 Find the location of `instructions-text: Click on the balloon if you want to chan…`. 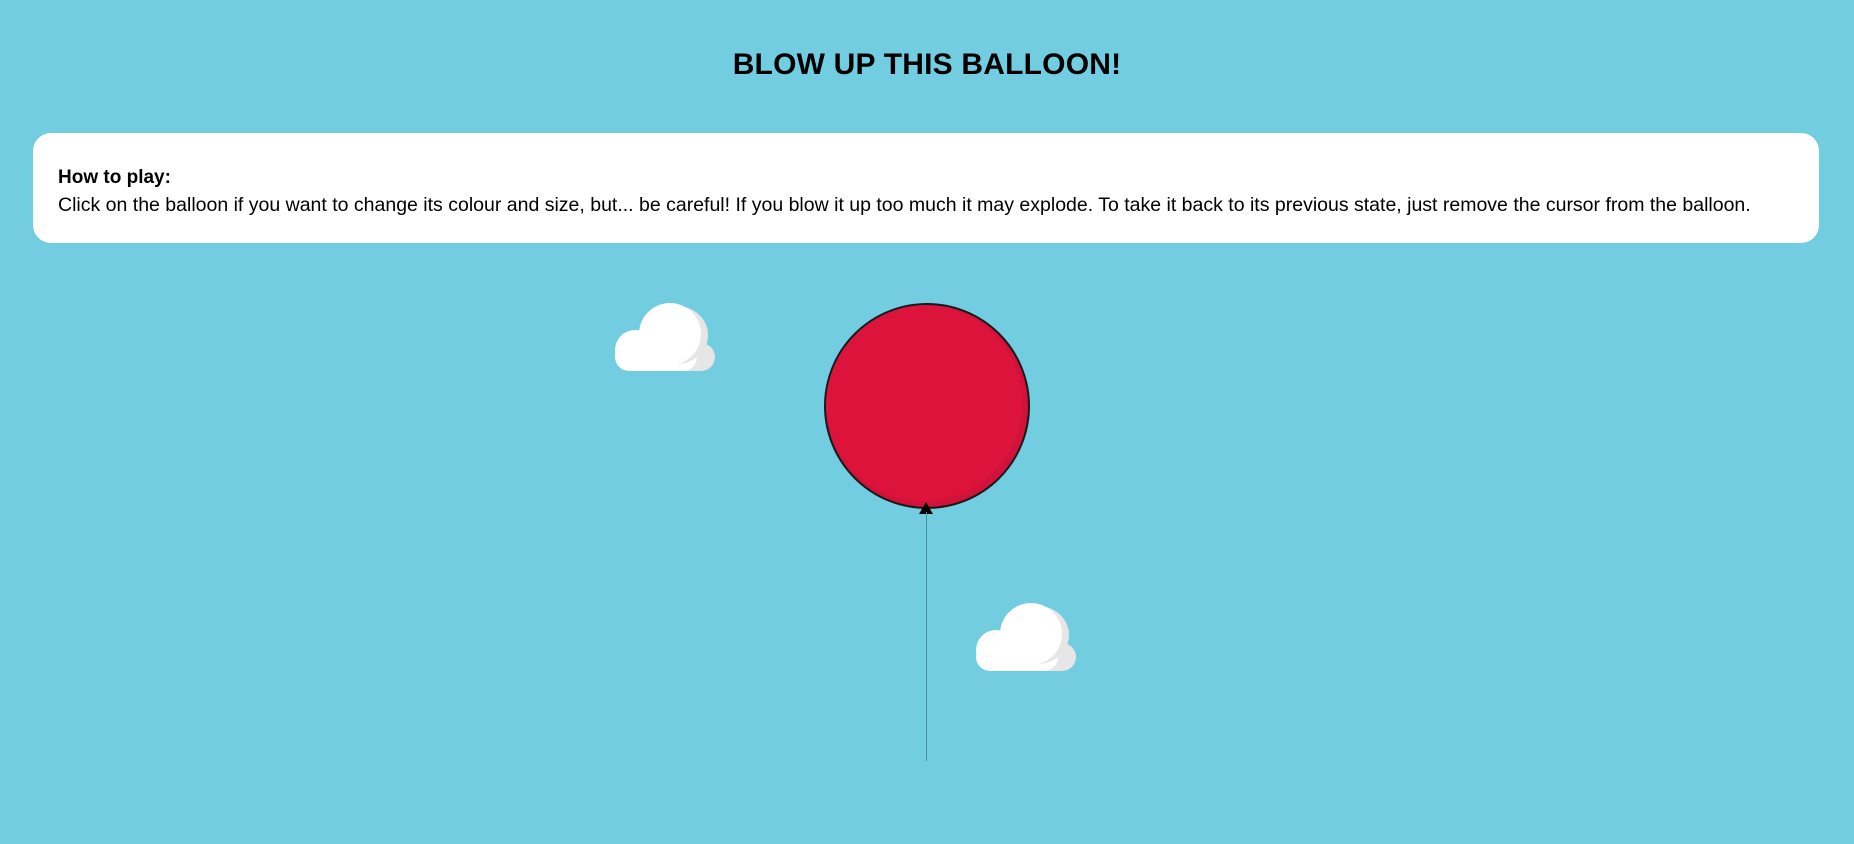

instructions-text: Click on the balloon if you want to chan… is located at coordinates (904, 205).